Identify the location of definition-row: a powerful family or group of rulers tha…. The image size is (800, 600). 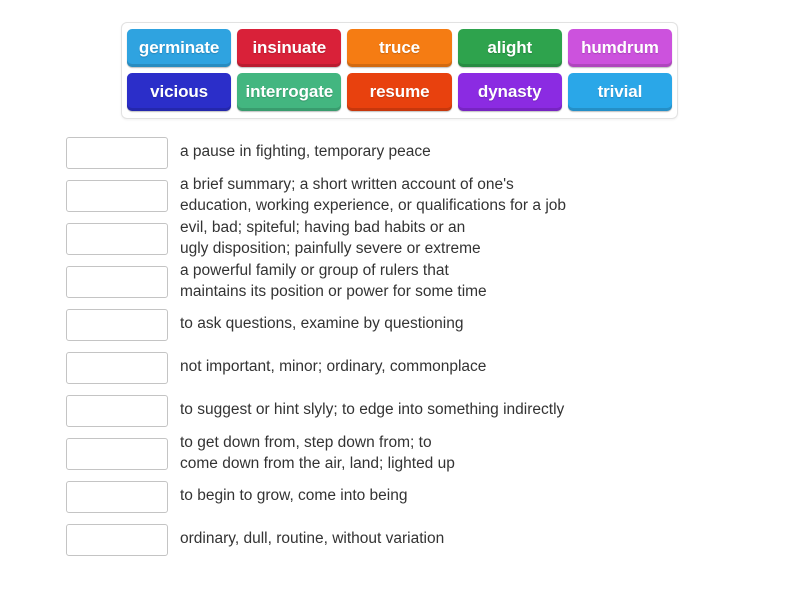
(400, 281).